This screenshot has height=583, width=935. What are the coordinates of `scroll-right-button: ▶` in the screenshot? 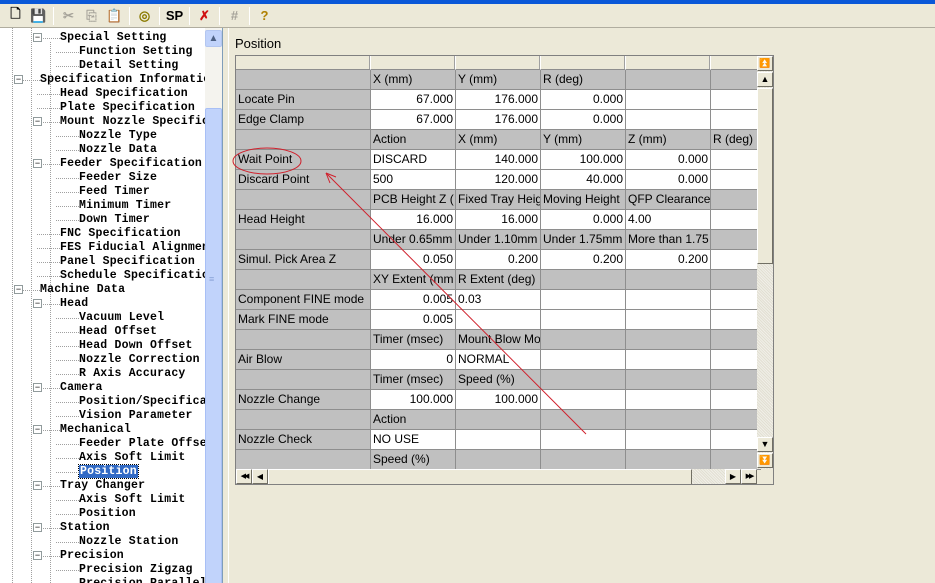 It's located at (733, 476).